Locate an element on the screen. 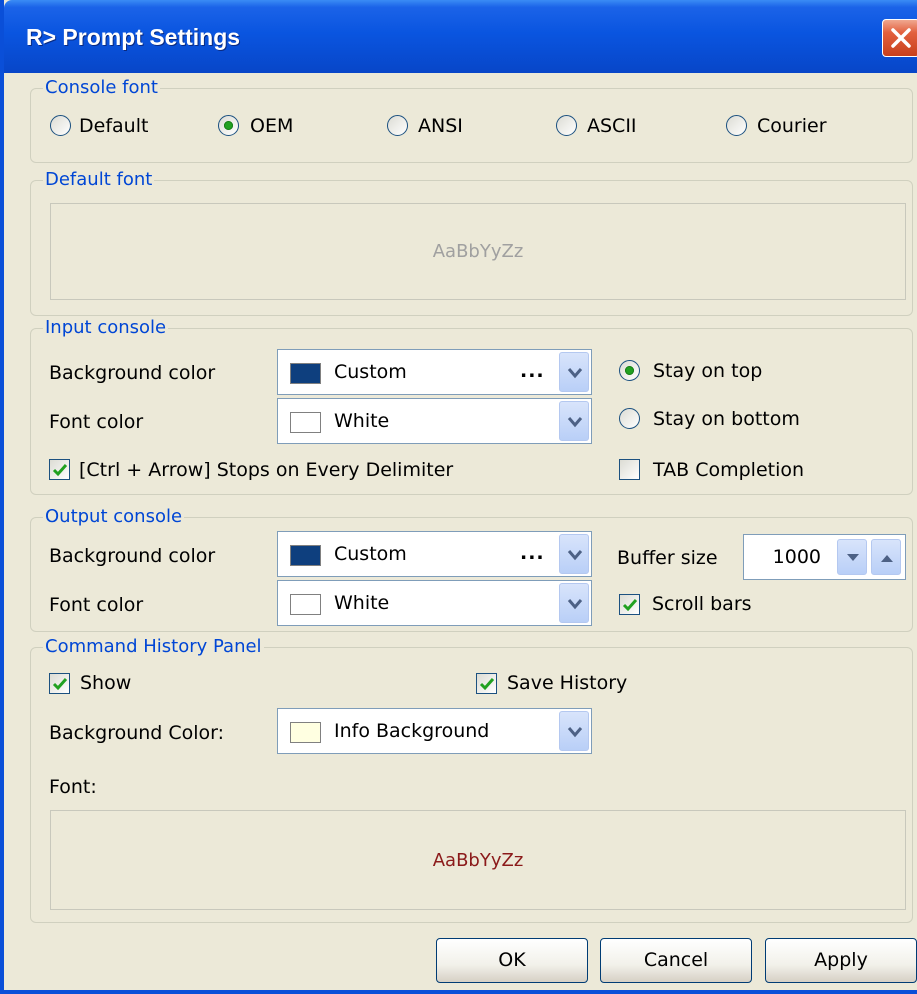 This screenshot has height=994, width=917. history-font-preview: AaBbYyZz is located at coordinates (478, 860).